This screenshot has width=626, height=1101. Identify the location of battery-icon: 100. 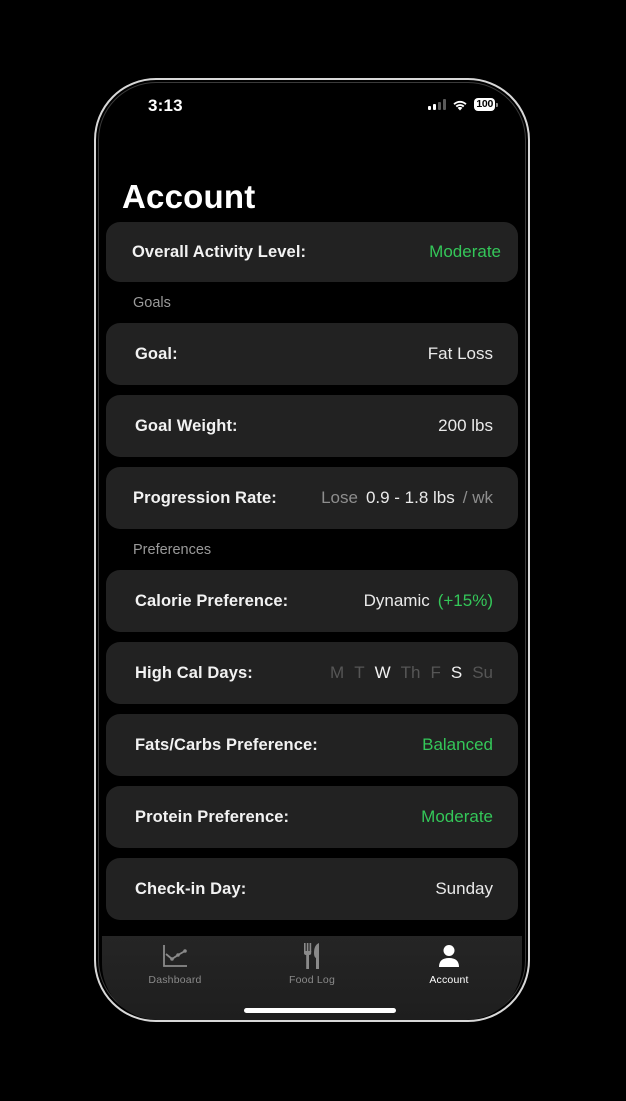
(486, 104).